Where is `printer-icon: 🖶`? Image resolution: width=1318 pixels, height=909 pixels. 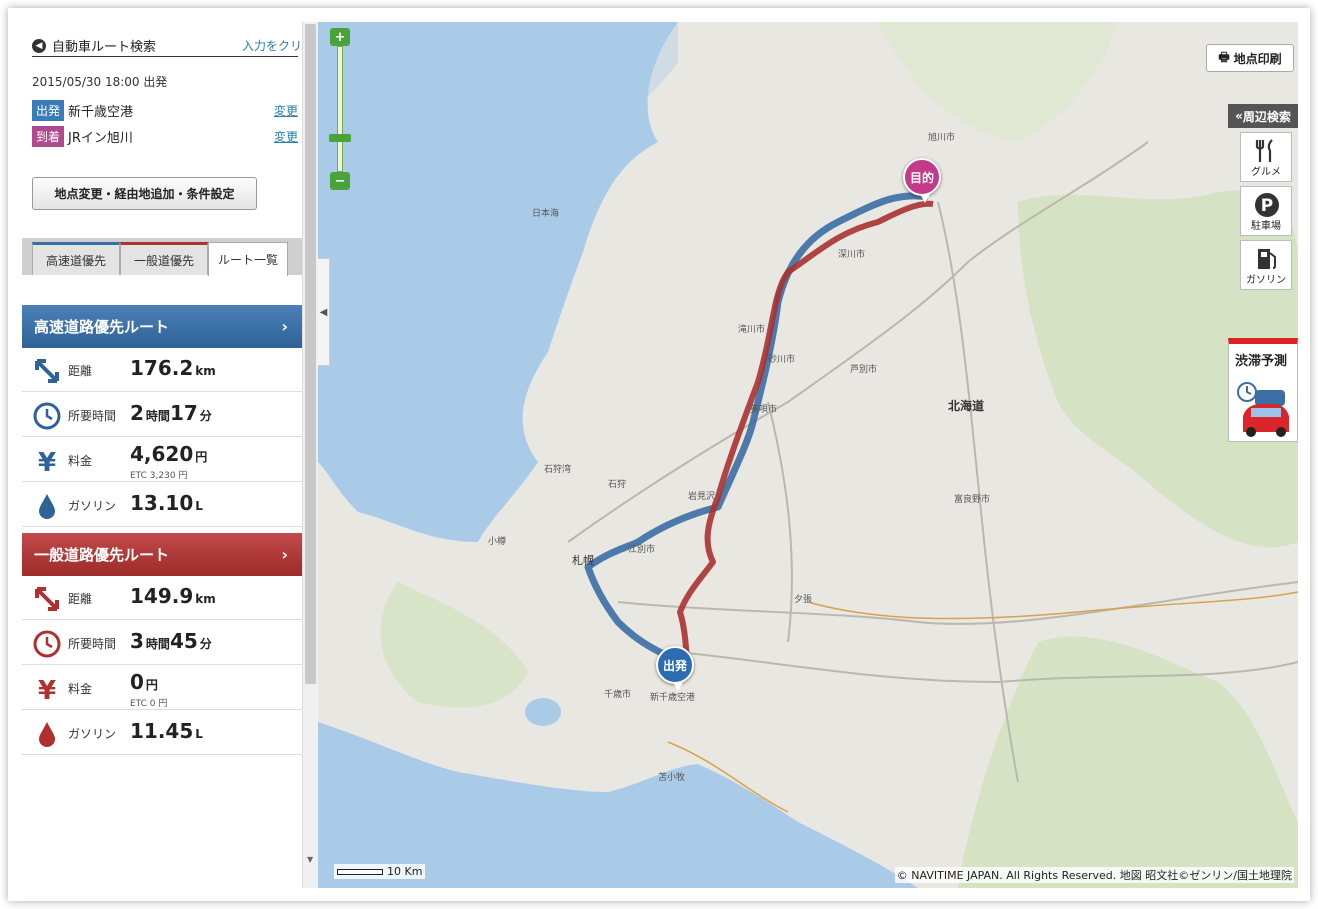
printer-icon: 🖶 is located at coordinates (1224, 56).